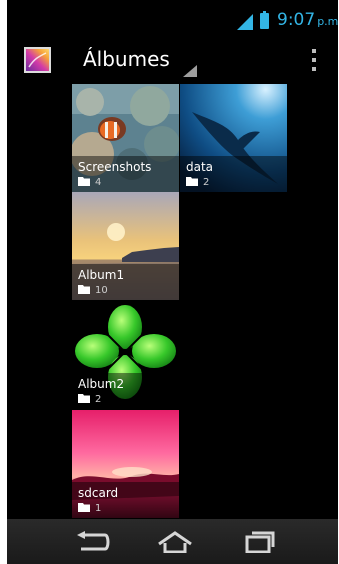 The image size is (339, 564). What do you see at coordinates (37, 60) in the screenshot?
I see `gallery-app-icon` at bounding box center [37, 60].